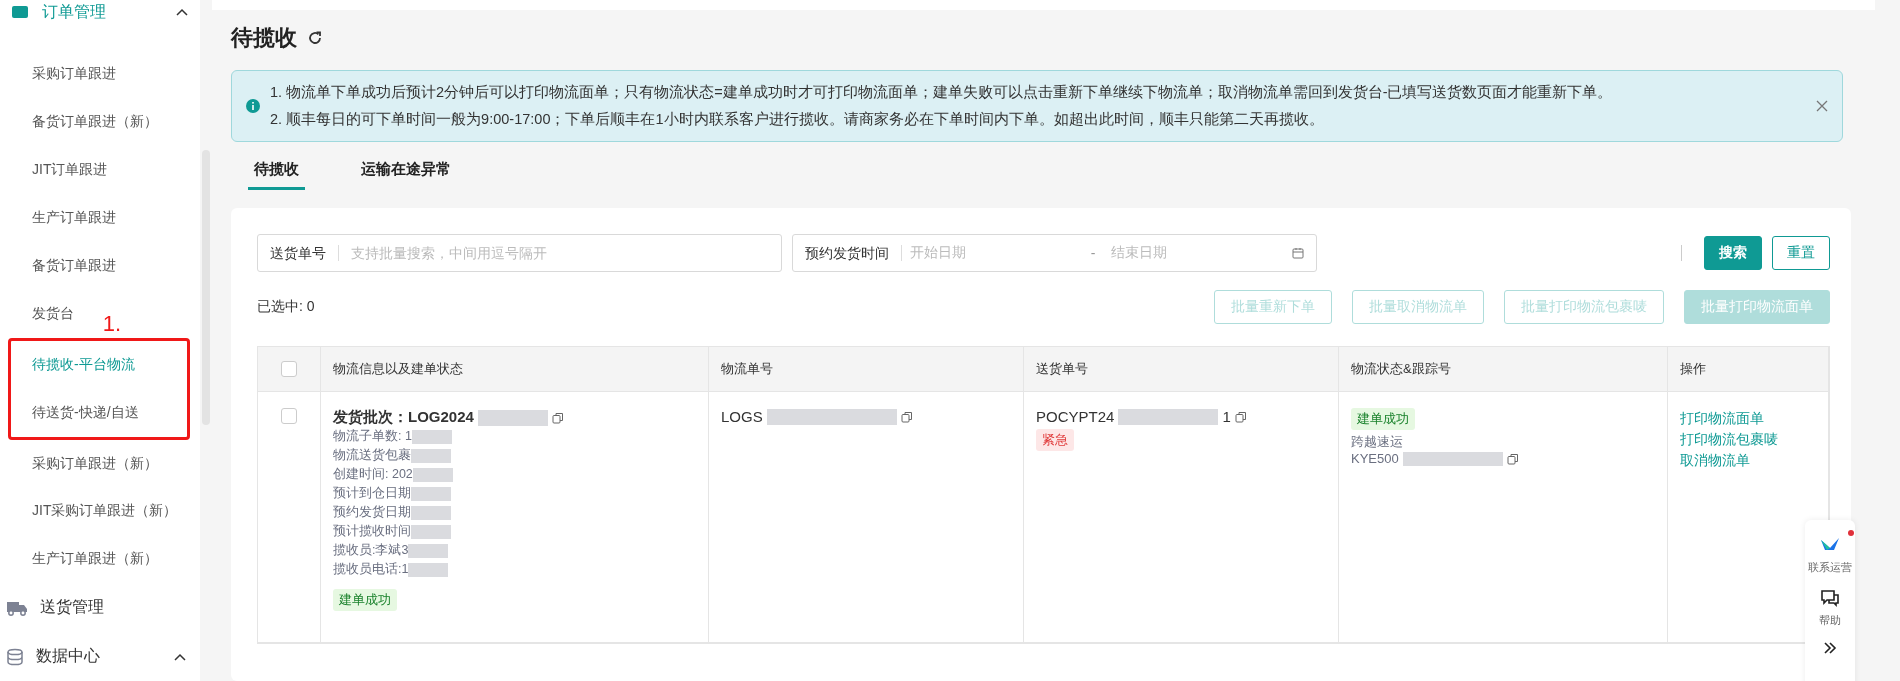 The height and width of the screenshot is (681, 1900). Describe the element at coordinates (742, 416) in the screenshot. I see `logistics-number: LOGS` at that location.